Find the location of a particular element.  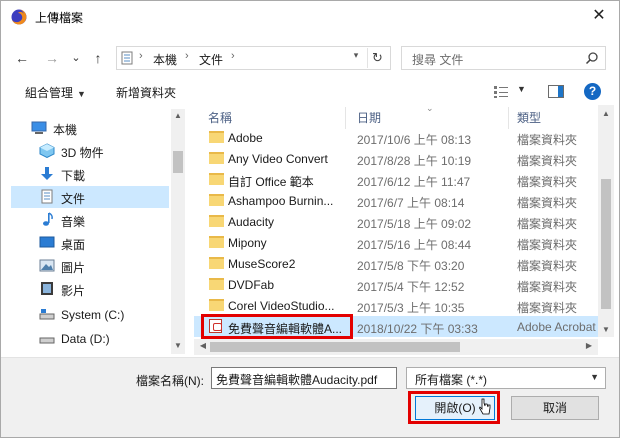

file-list-vertical-scrollbar: ▲ ▼ is located at coordinates (606, 221).